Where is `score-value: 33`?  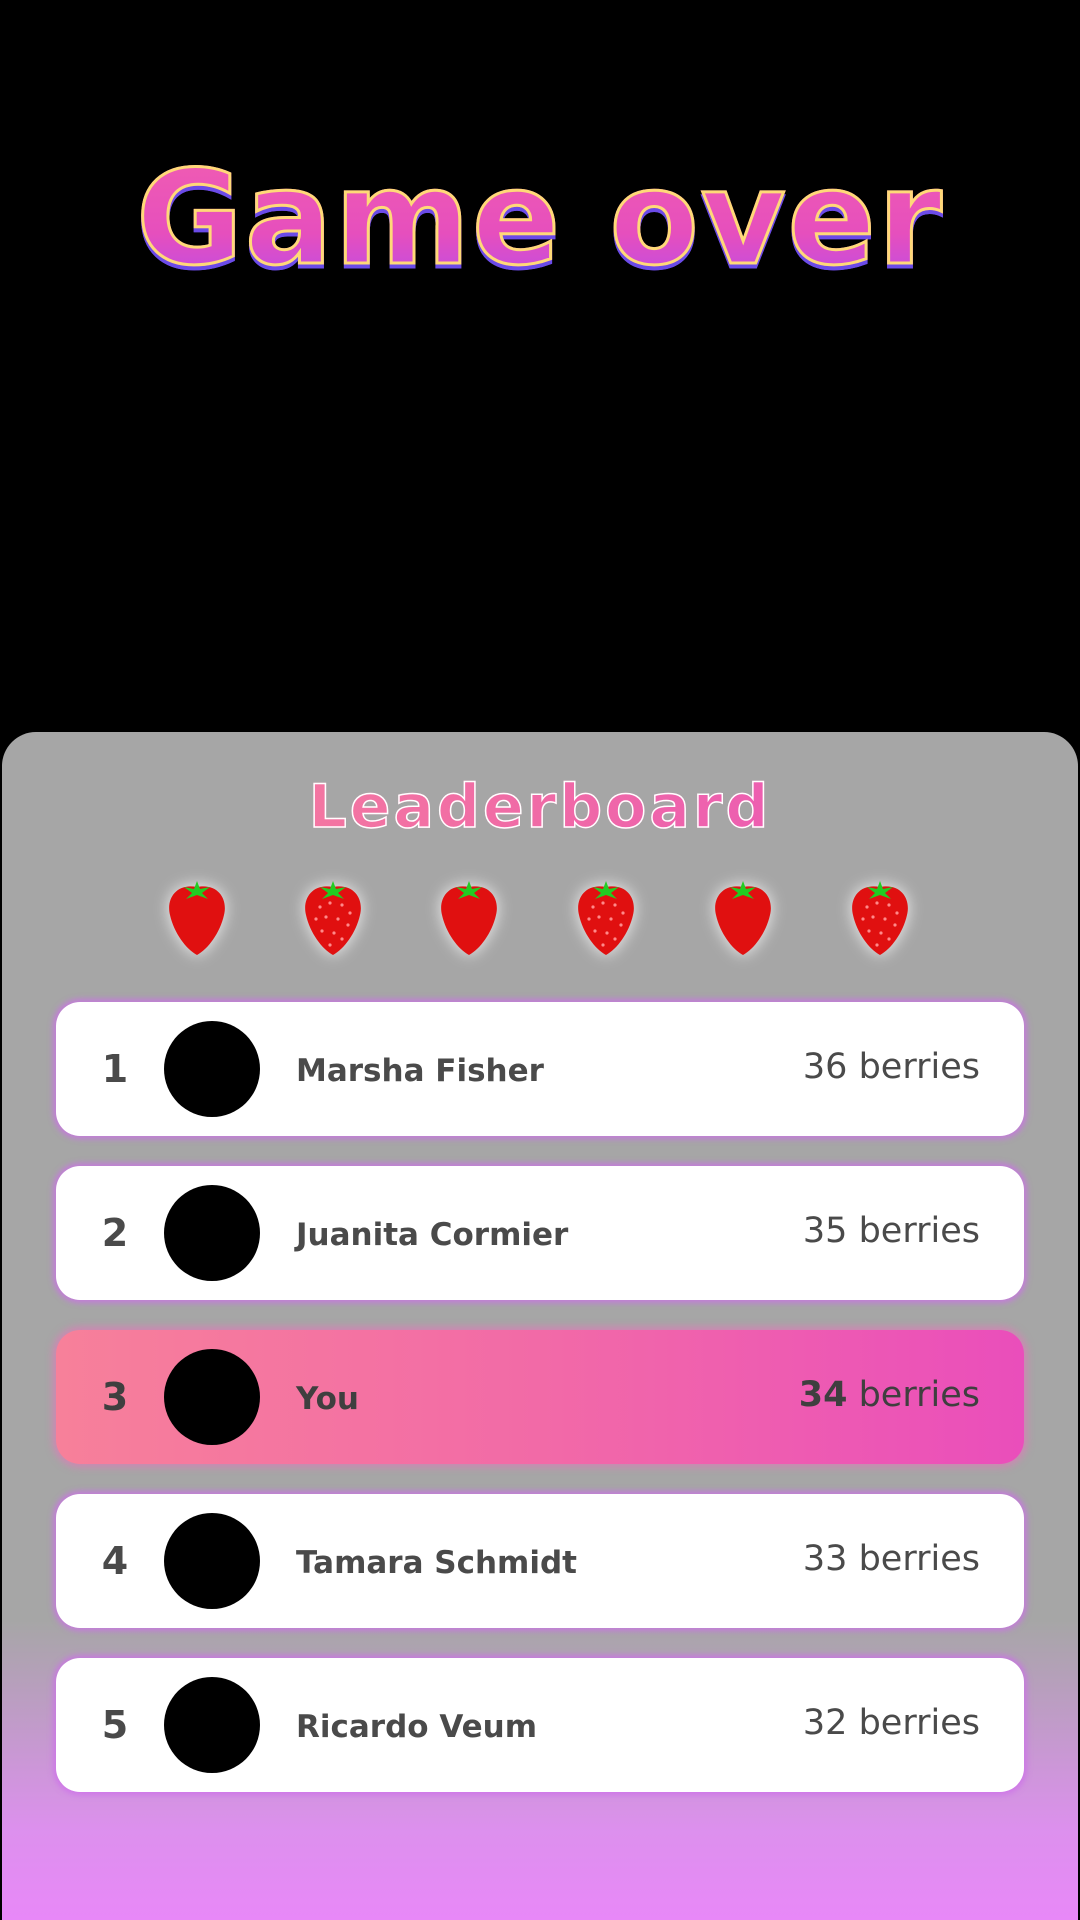
score-value: 33 is located at coordinates (825, 1559).